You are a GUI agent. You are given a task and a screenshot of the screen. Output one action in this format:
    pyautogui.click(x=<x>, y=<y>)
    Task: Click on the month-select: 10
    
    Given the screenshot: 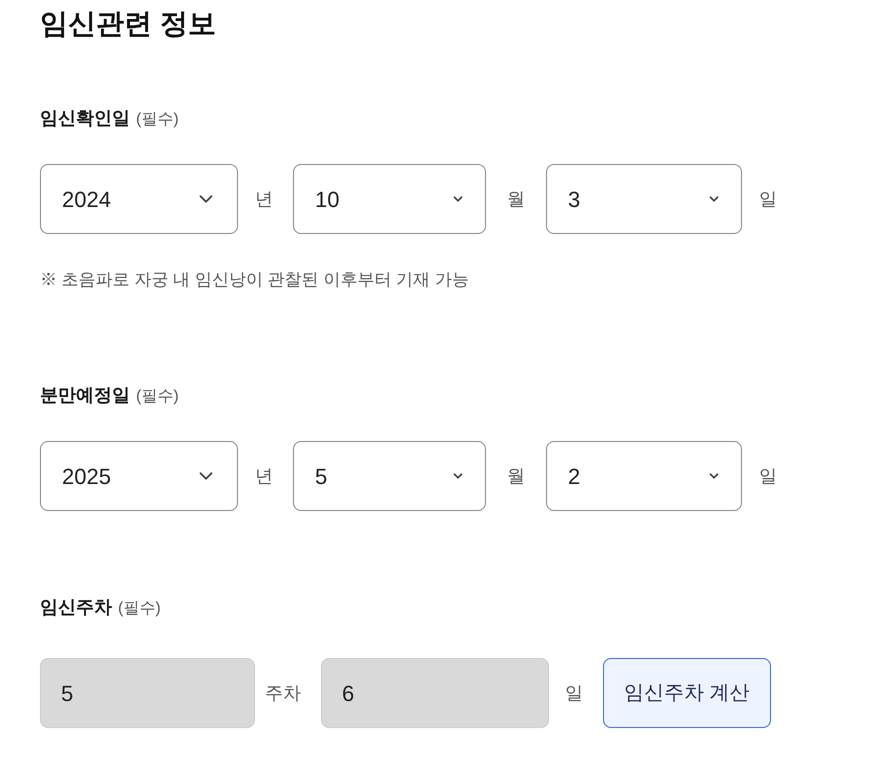 What is the action you would take?
    pyautogui.click(x=389, y=199)
    